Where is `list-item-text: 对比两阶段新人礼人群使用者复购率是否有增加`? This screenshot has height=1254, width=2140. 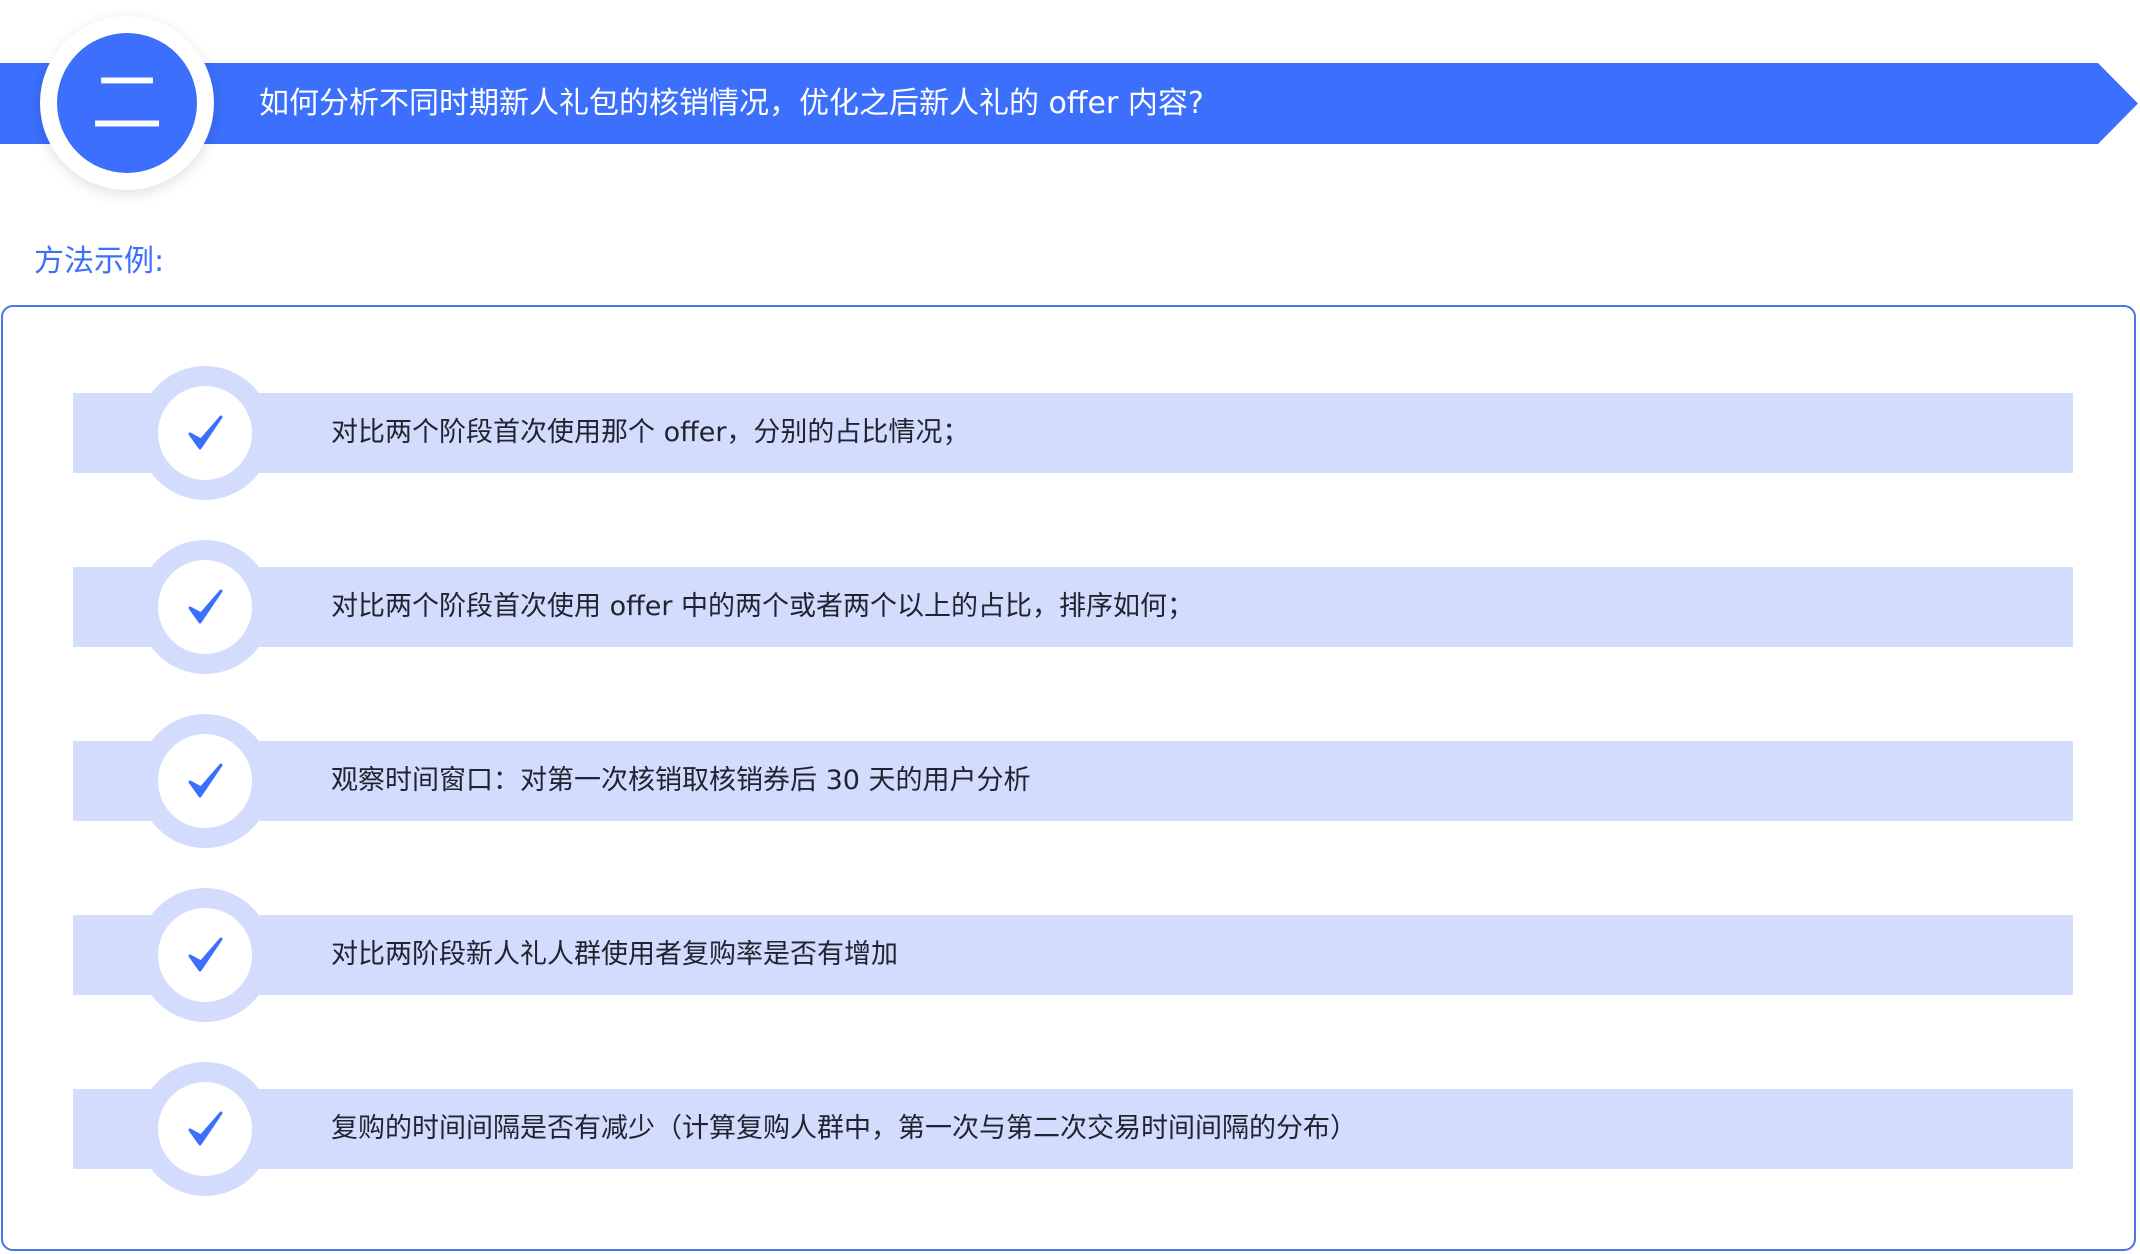
list-item-text: 对比两阶段新人礼人群使用者复购率是否有增加 is located at coordinates (614, 954).